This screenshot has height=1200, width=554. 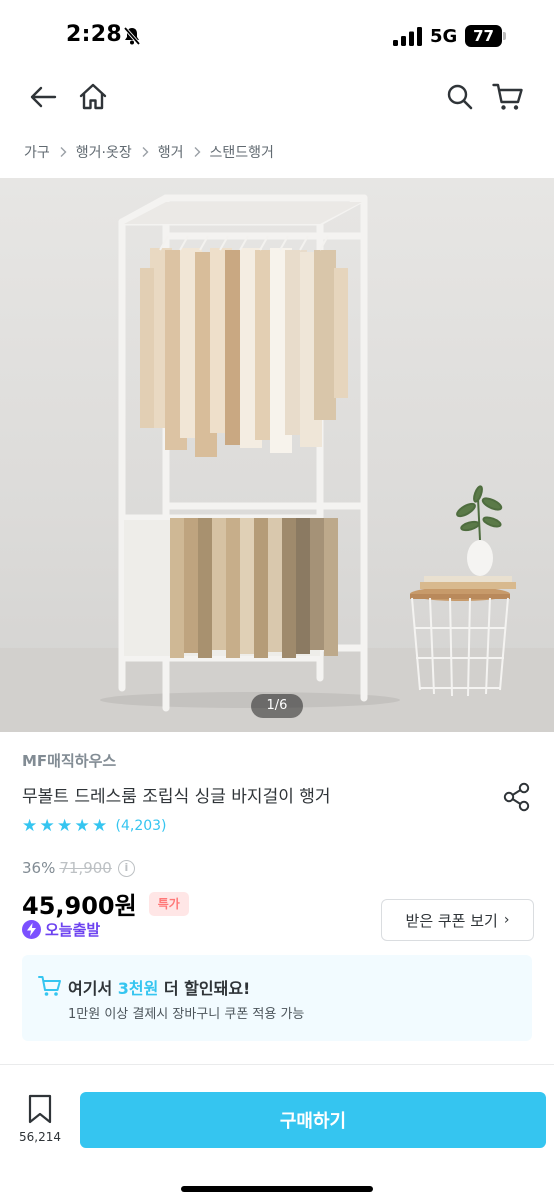 I want to click on status-bar: 2:28 5G 77, so click(x=277, y=36).